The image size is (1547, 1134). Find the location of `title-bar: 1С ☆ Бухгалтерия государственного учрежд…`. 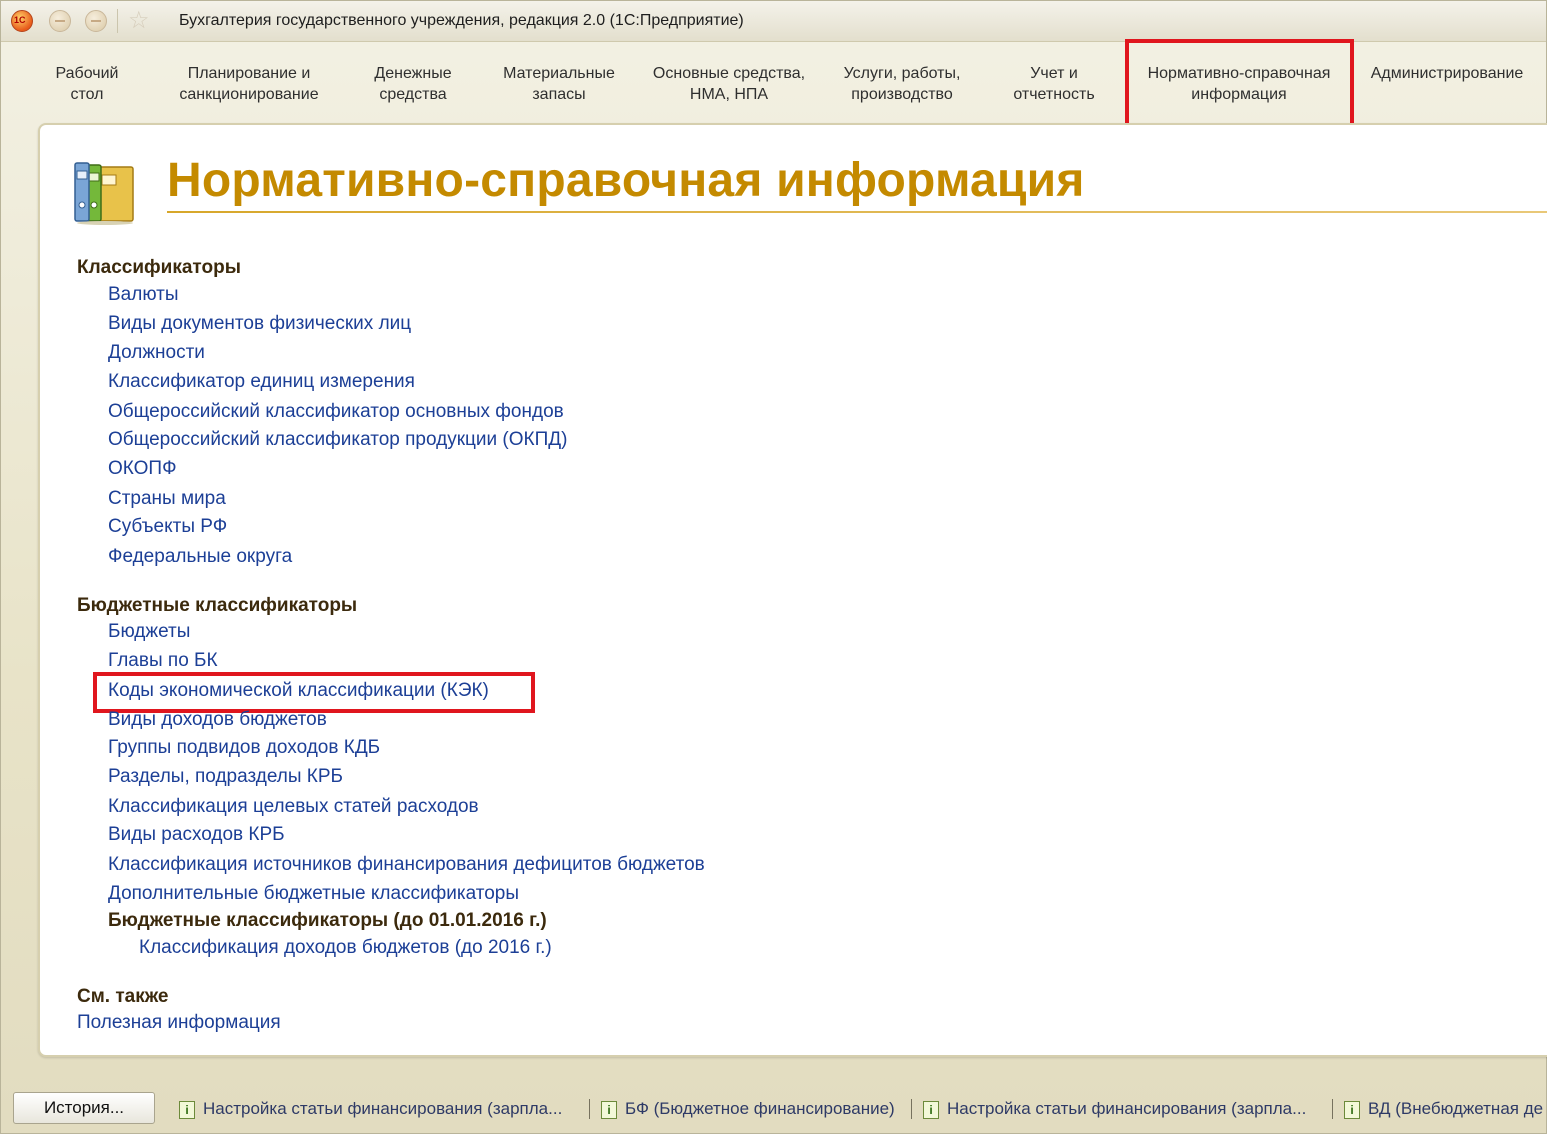

title-bar: 1С ☆ Бухгалтерия государственного учрежд… is located at coordinates (773, 21).